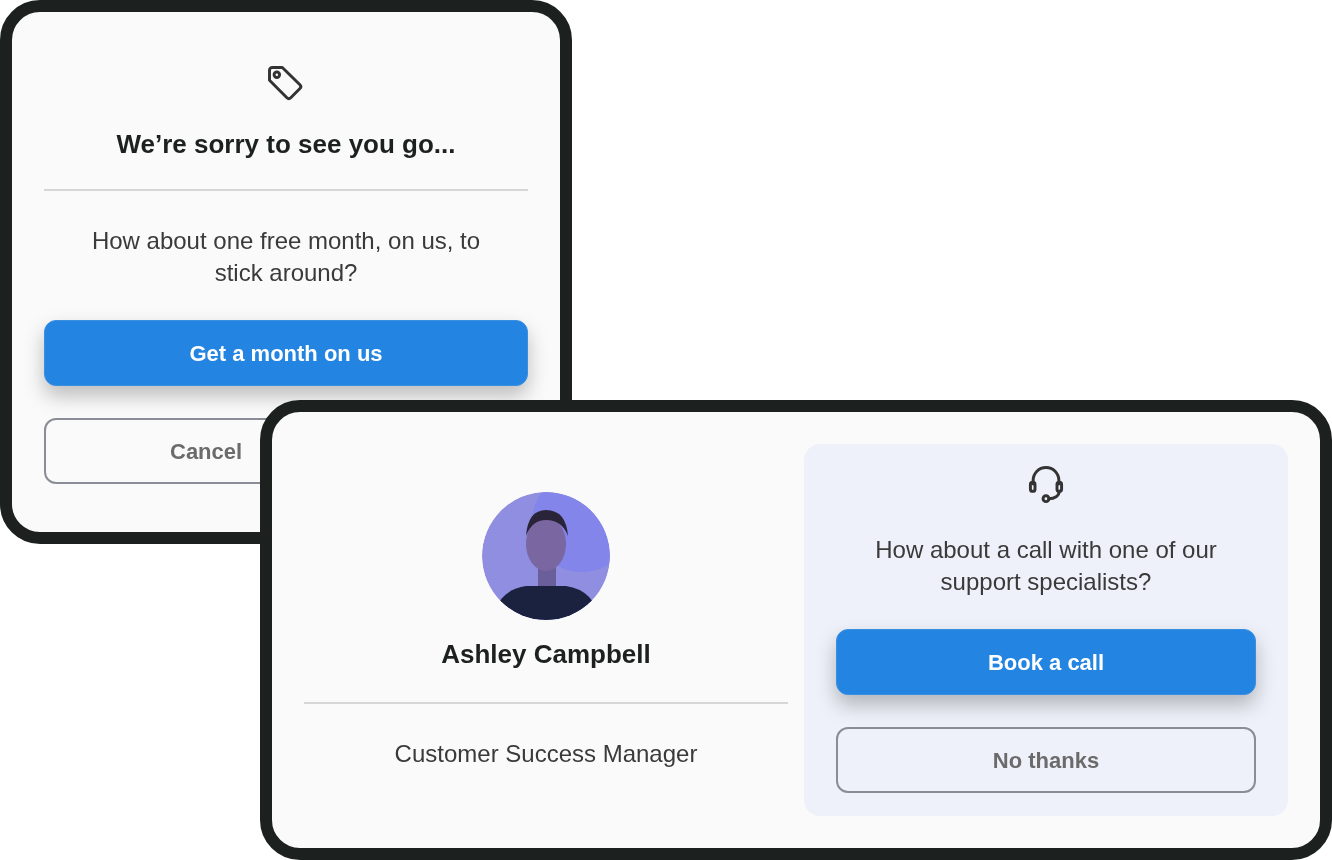 The width and height of the screenshot is (1332, 860). I want to click on offer-message: How about a call with one of our support specialists?, so click(1046, 566).